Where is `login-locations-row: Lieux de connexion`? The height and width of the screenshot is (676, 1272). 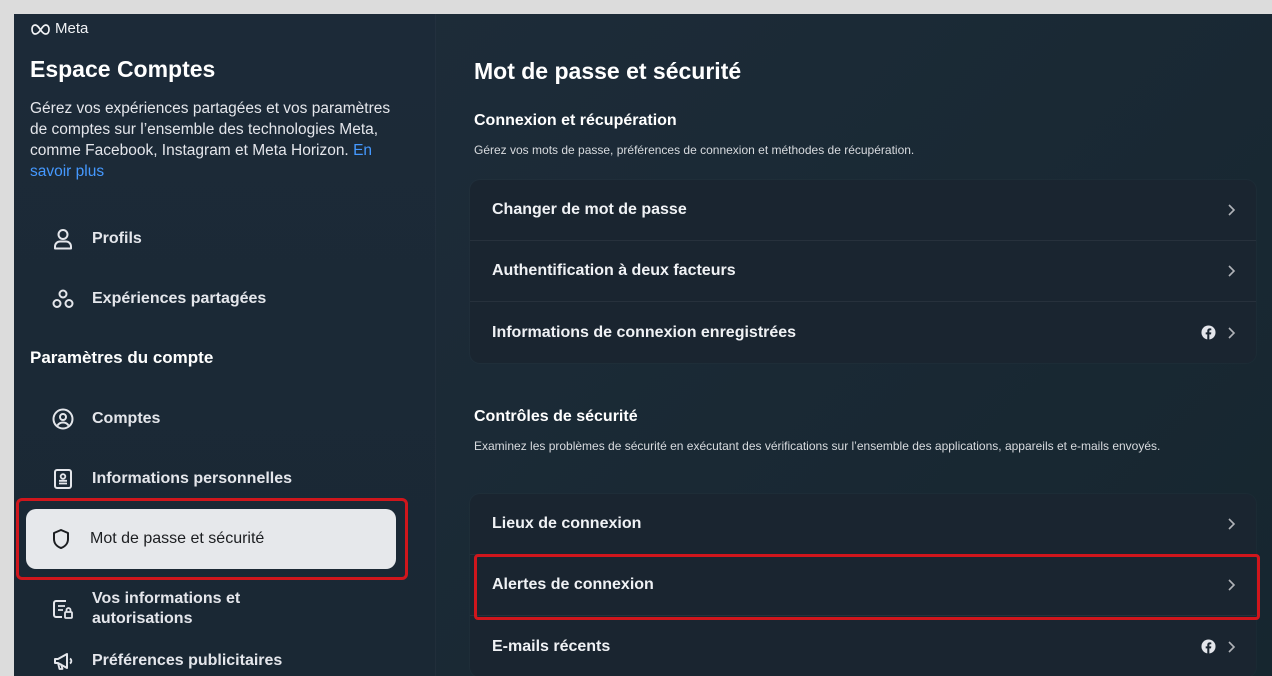
login-locations-row: Lieux de connexion is located at coordinates (863, 524).